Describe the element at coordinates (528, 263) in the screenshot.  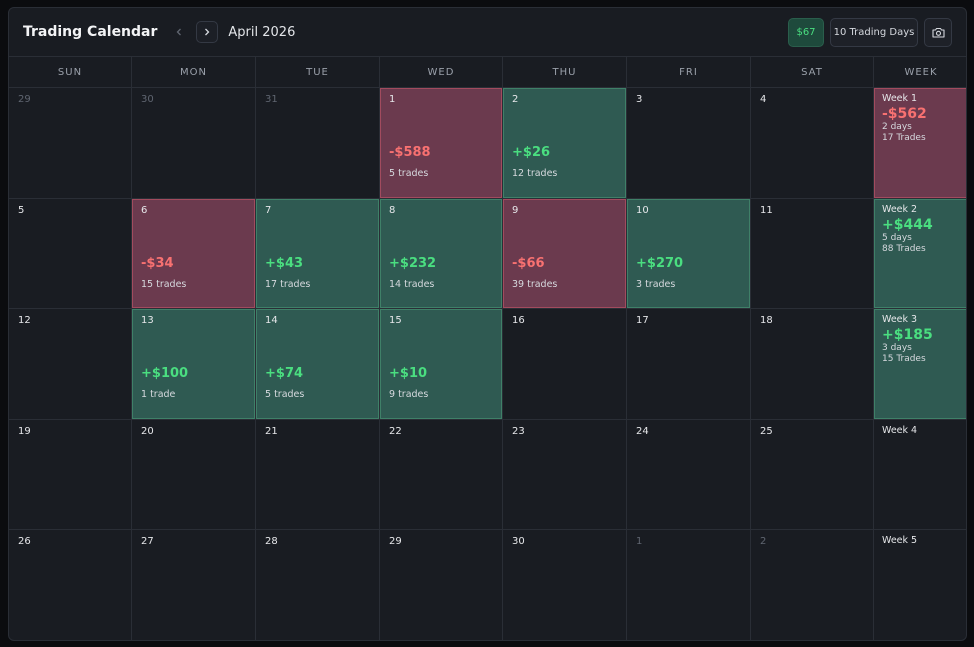
I see `day-pnl: -$66` at that location.